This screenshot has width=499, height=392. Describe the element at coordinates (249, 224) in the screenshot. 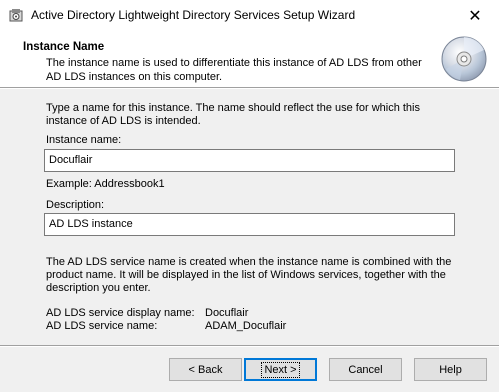

I see `description-input: AD LDS instance` at that location.